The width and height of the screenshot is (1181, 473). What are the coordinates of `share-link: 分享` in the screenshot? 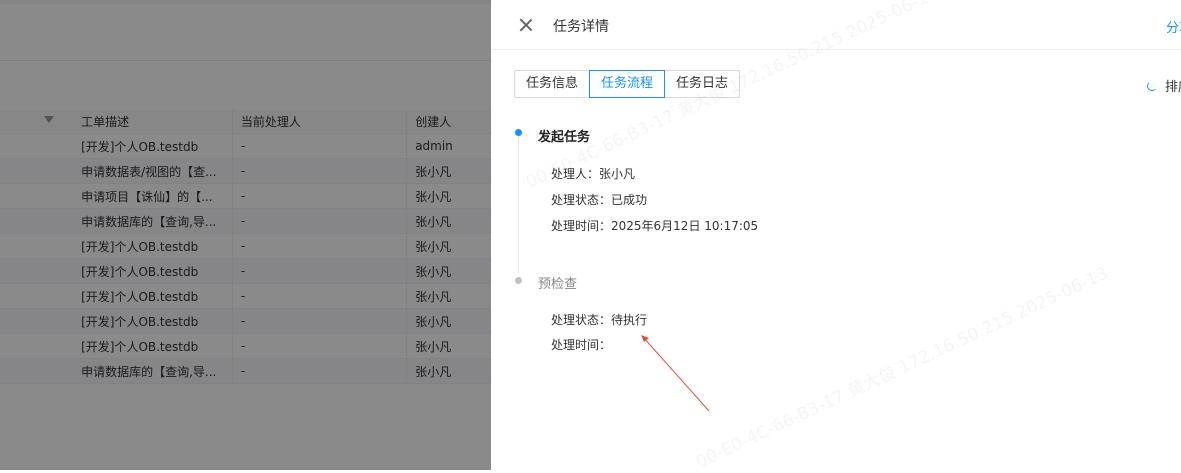 It's located at (1173, 26).